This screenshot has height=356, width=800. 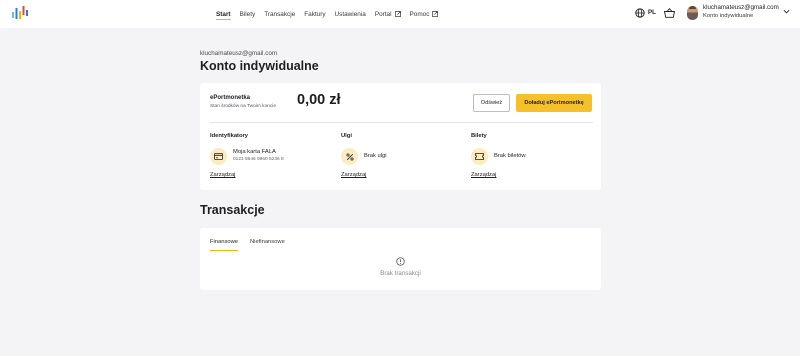 I want to click on nav-label: Start, so click(x=223, y=14).